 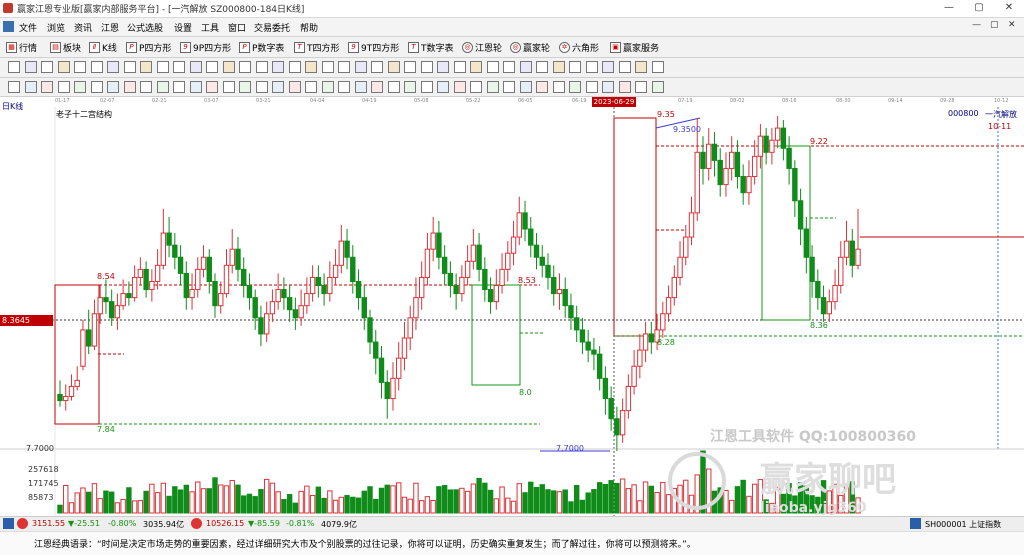 I want to click on watermark-domain: liaoba.yjg360, so click(x=813, y=508).